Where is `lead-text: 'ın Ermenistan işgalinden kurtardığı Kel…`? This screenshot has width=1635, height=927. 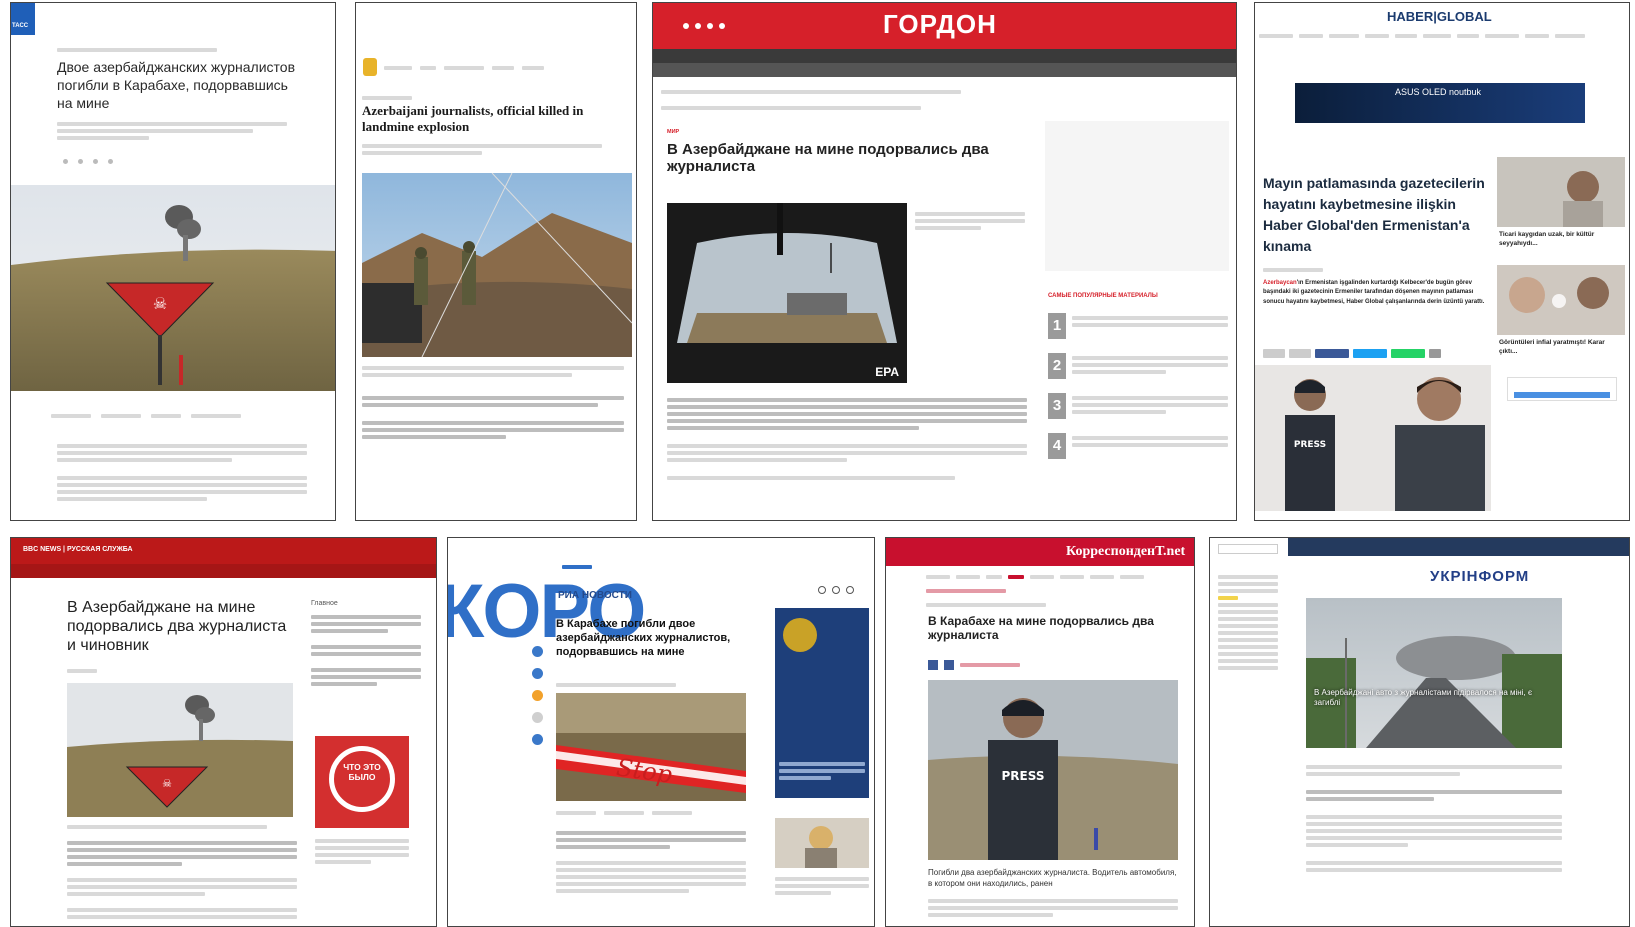 lead-text: 'ın Ermenistan işgalinden kurtardığı Kel… is located at coordinates (1374, 292).